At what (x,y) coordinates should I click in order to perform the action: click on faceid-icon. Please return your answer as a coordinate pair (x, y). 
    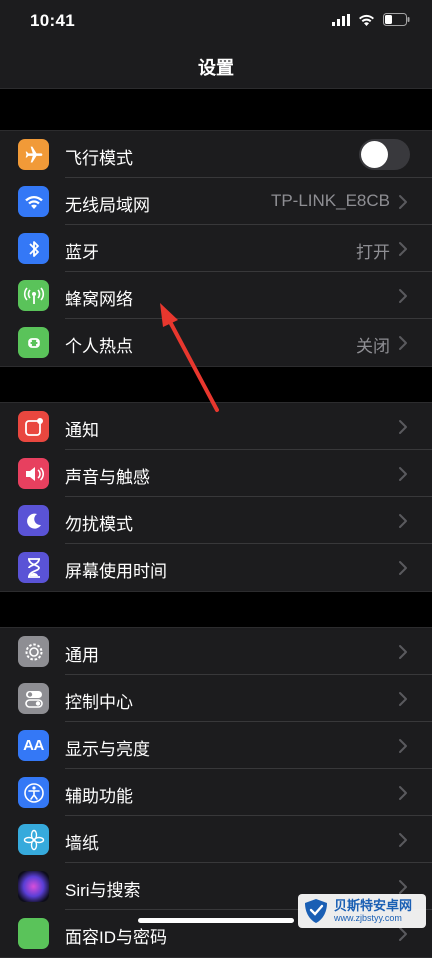
    Looking at the image, I should click on (33, 933).